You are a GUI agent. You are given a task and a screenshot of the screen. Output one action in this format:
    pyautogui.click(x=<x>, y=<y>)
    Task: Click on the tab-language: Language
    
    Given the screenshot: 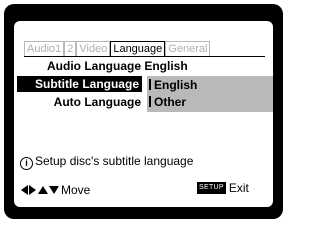 What is the action you would take?
    pyautogui.click(x=138, y=49)
    